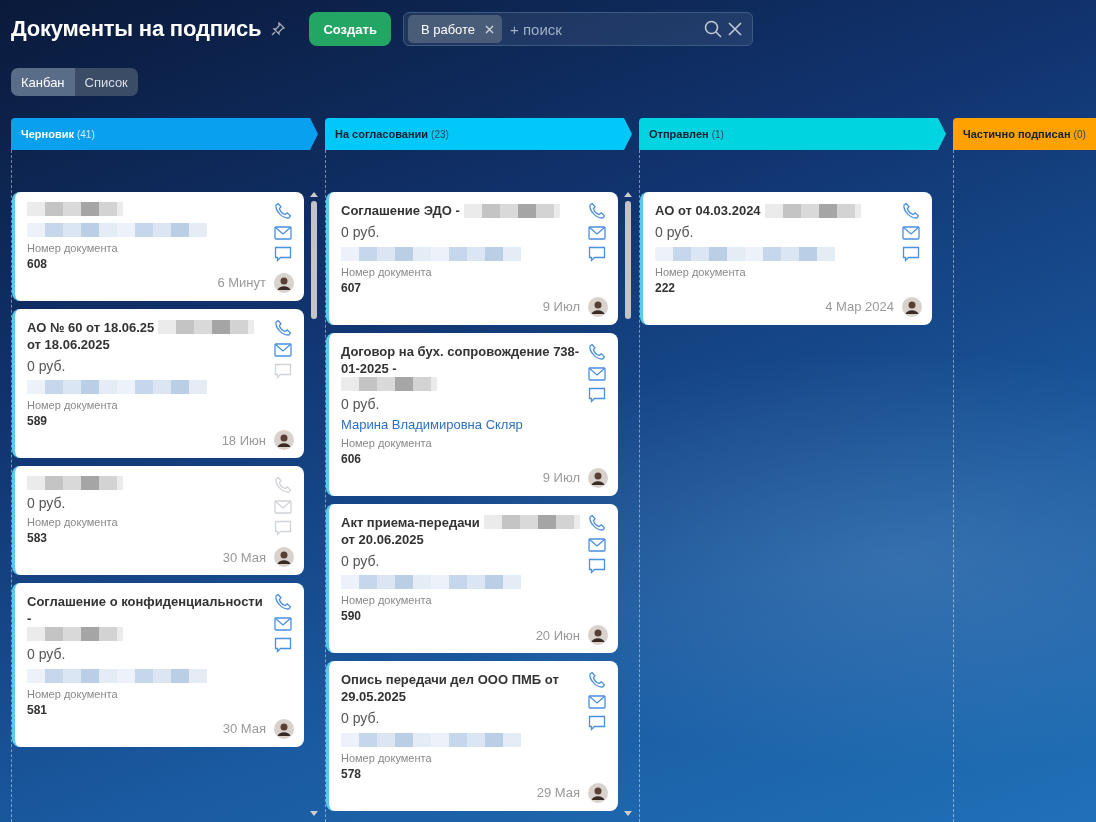 This screenshot has width=1096, height=822. I want to click on document-number: 583, so click(38, 538).